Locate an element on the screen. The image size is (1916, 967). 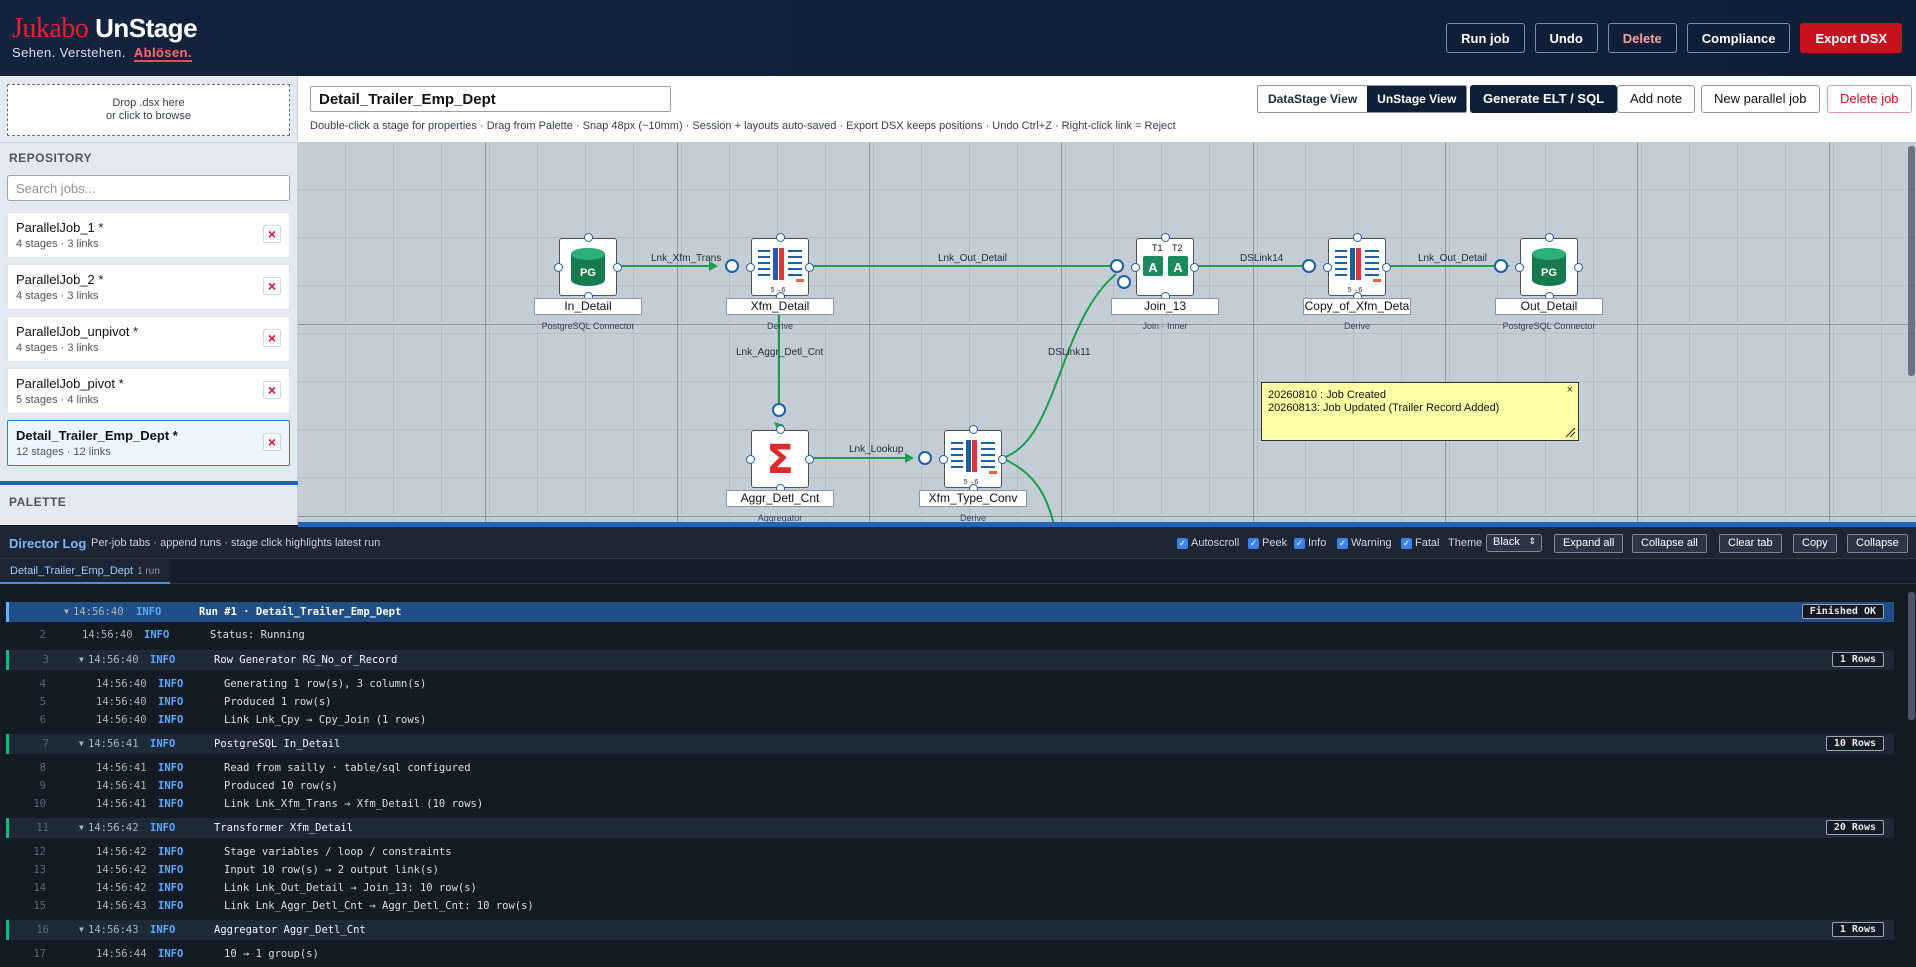
stage-name: Join_13 is located at coordinates (1165, 306).